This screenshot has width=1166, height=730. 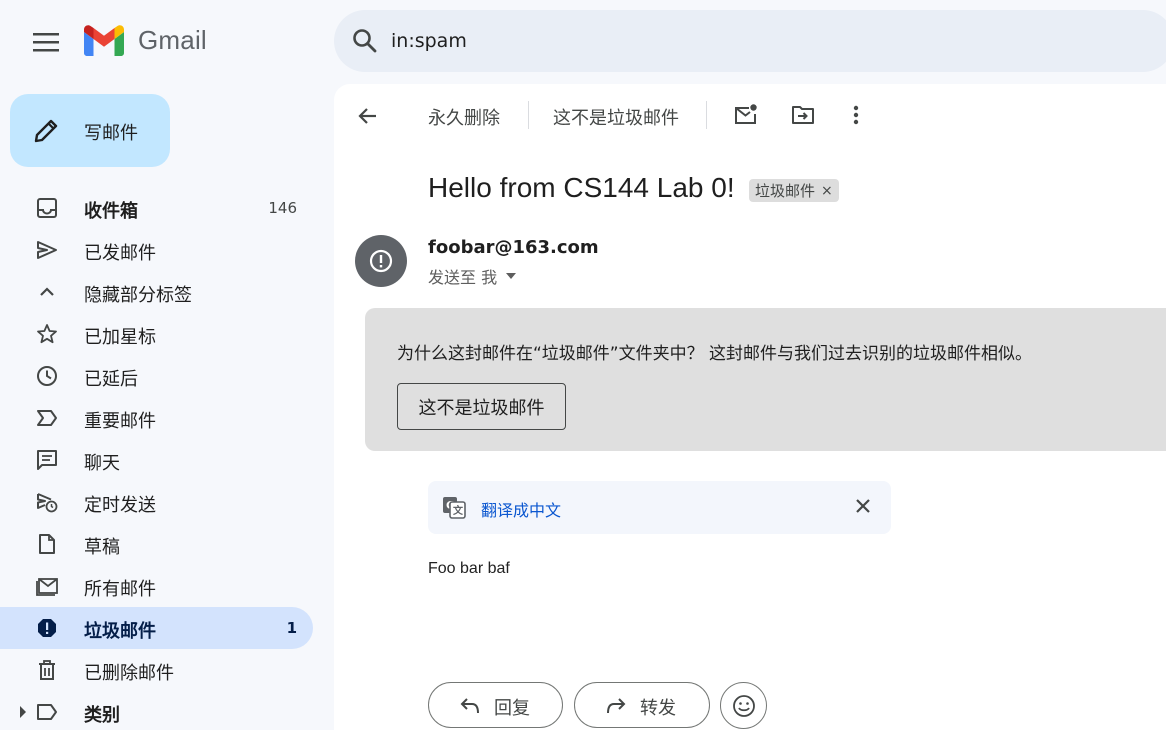 What do you see at coordinates (120, 337) in the screenshot?
I see `sidebar-item-label: 已加星标` at bounding box center [120, 337].